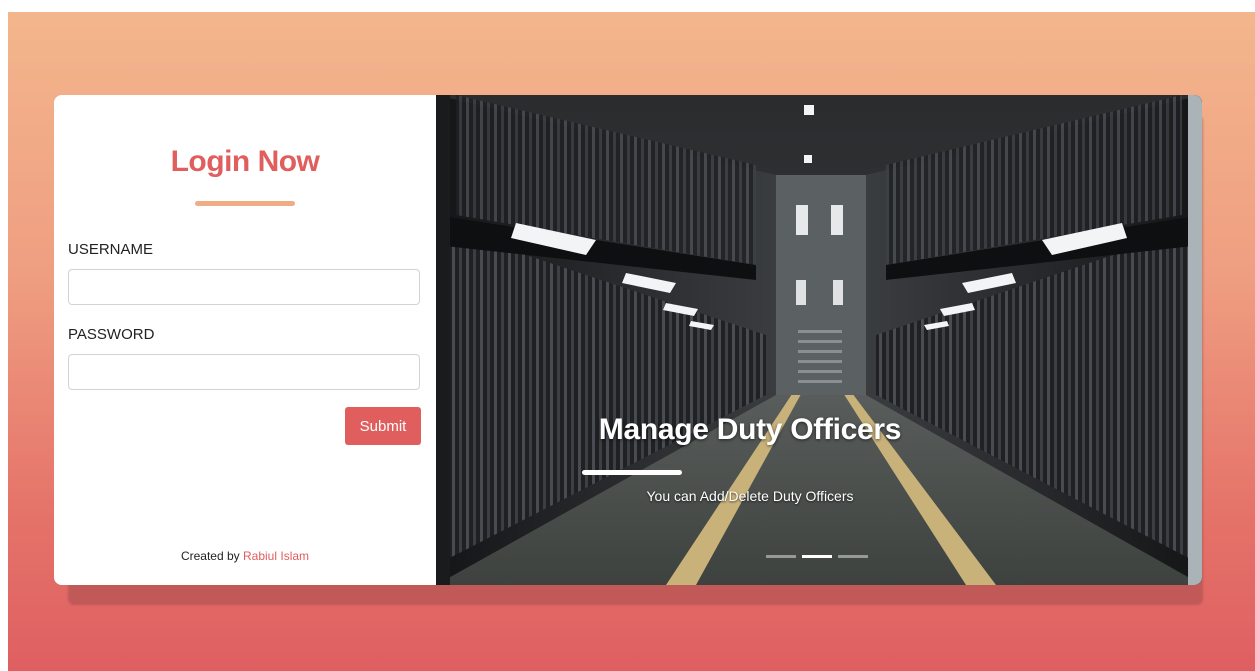  Describe the element at coordinates (211, 556) in the screenshot. I see `credits-prefix: Created by` at that location.